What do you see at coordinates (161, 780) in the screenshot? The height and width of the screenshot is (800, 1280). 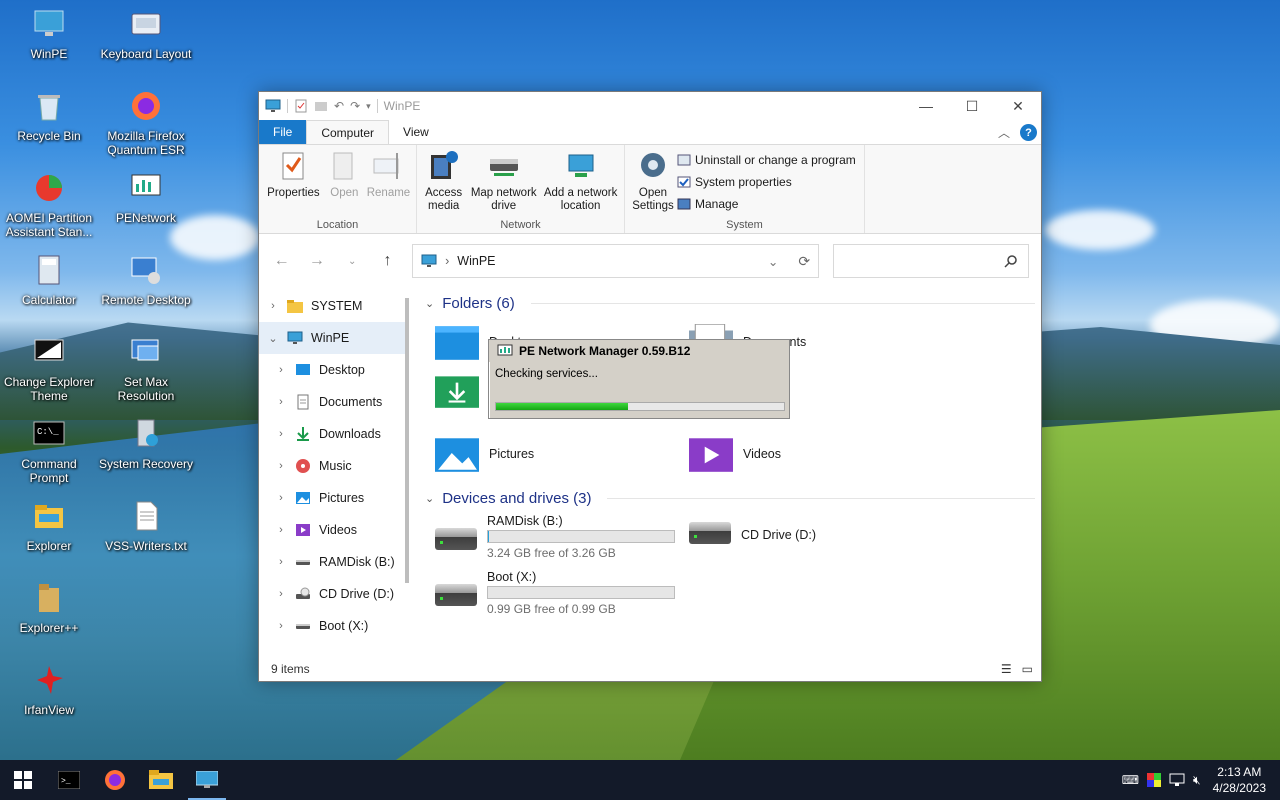 I see `taskbar-explorer` at bounding box center [161, 780].